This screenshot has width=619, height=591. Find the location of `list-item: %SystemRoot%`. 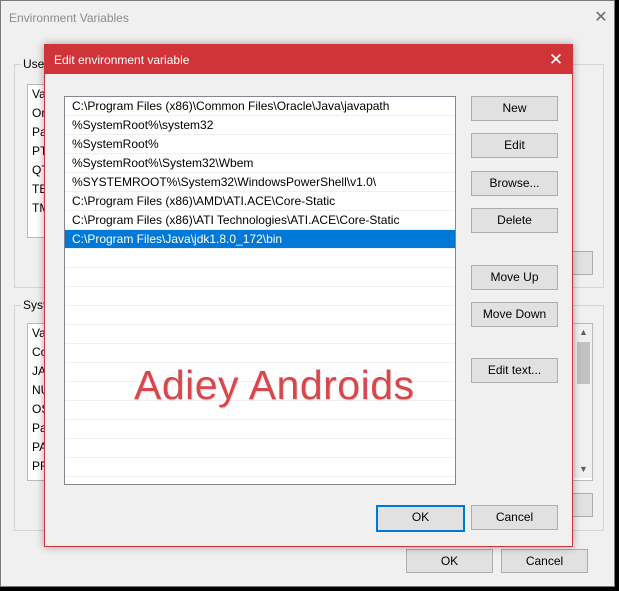

list-item: %SystemRoot% is located at coordinates (260, 144).